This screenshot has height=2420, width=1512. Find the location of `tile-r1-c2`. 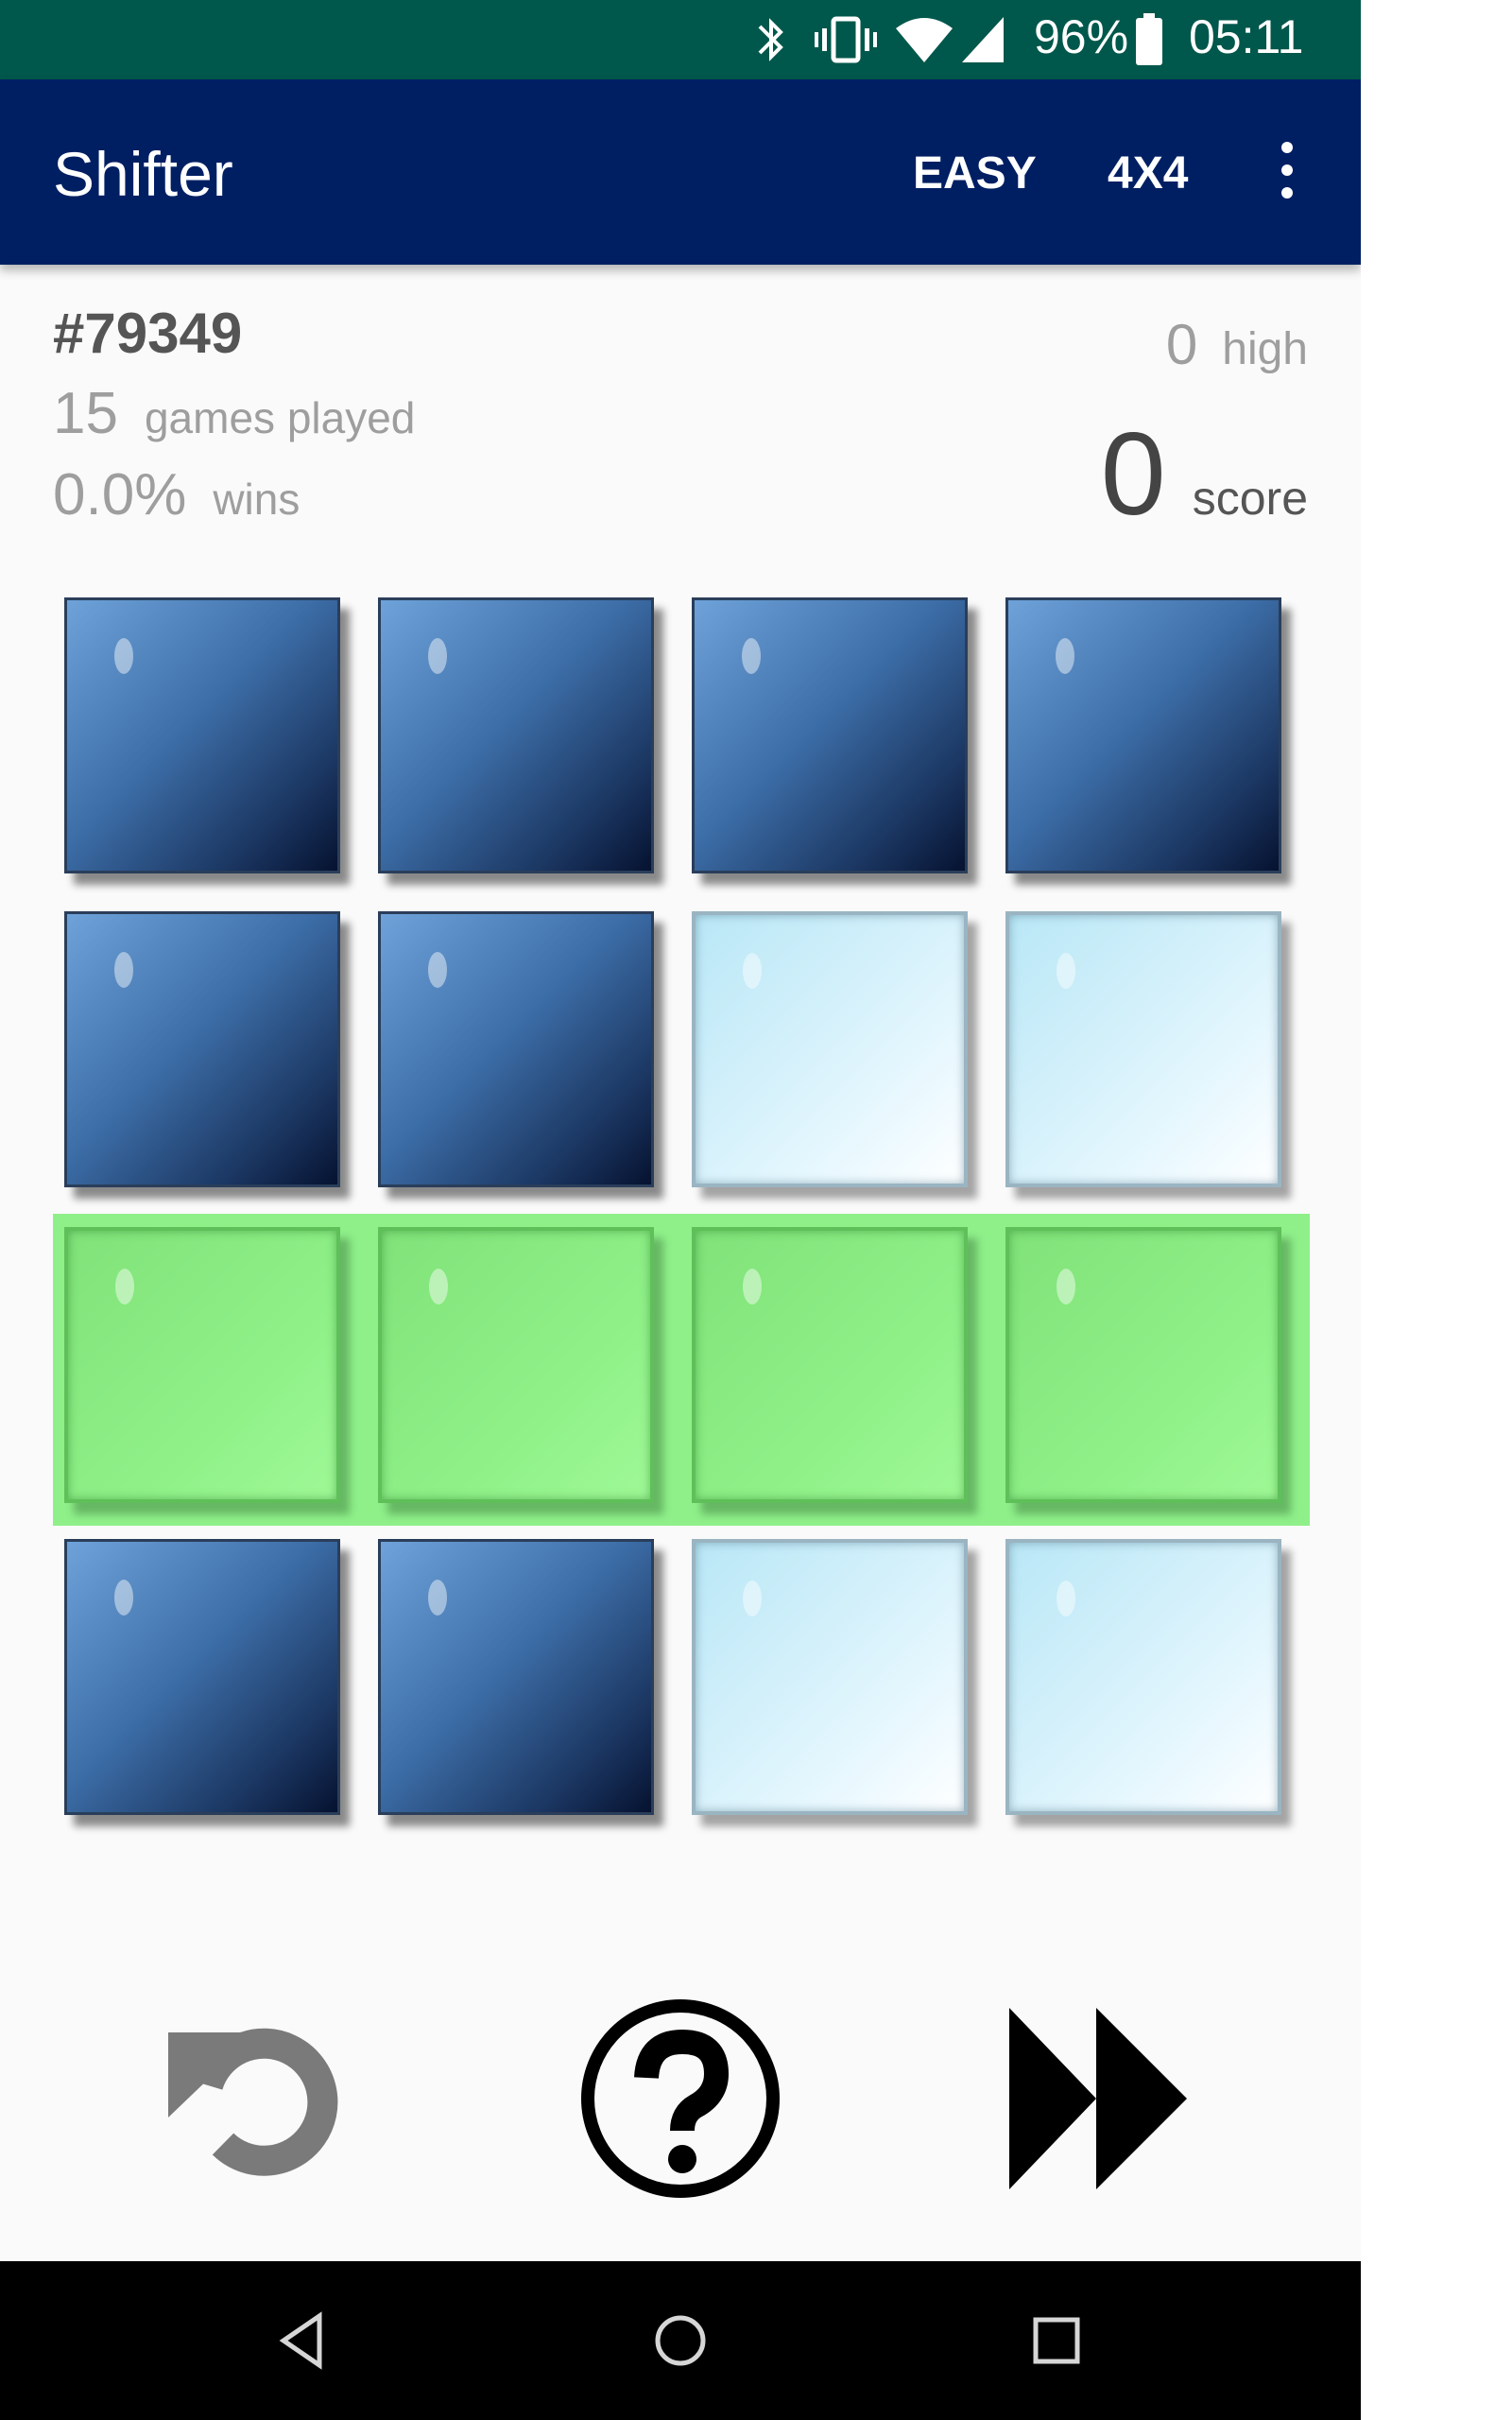

tile-r1-c2 is located at coordinates (516, 735).